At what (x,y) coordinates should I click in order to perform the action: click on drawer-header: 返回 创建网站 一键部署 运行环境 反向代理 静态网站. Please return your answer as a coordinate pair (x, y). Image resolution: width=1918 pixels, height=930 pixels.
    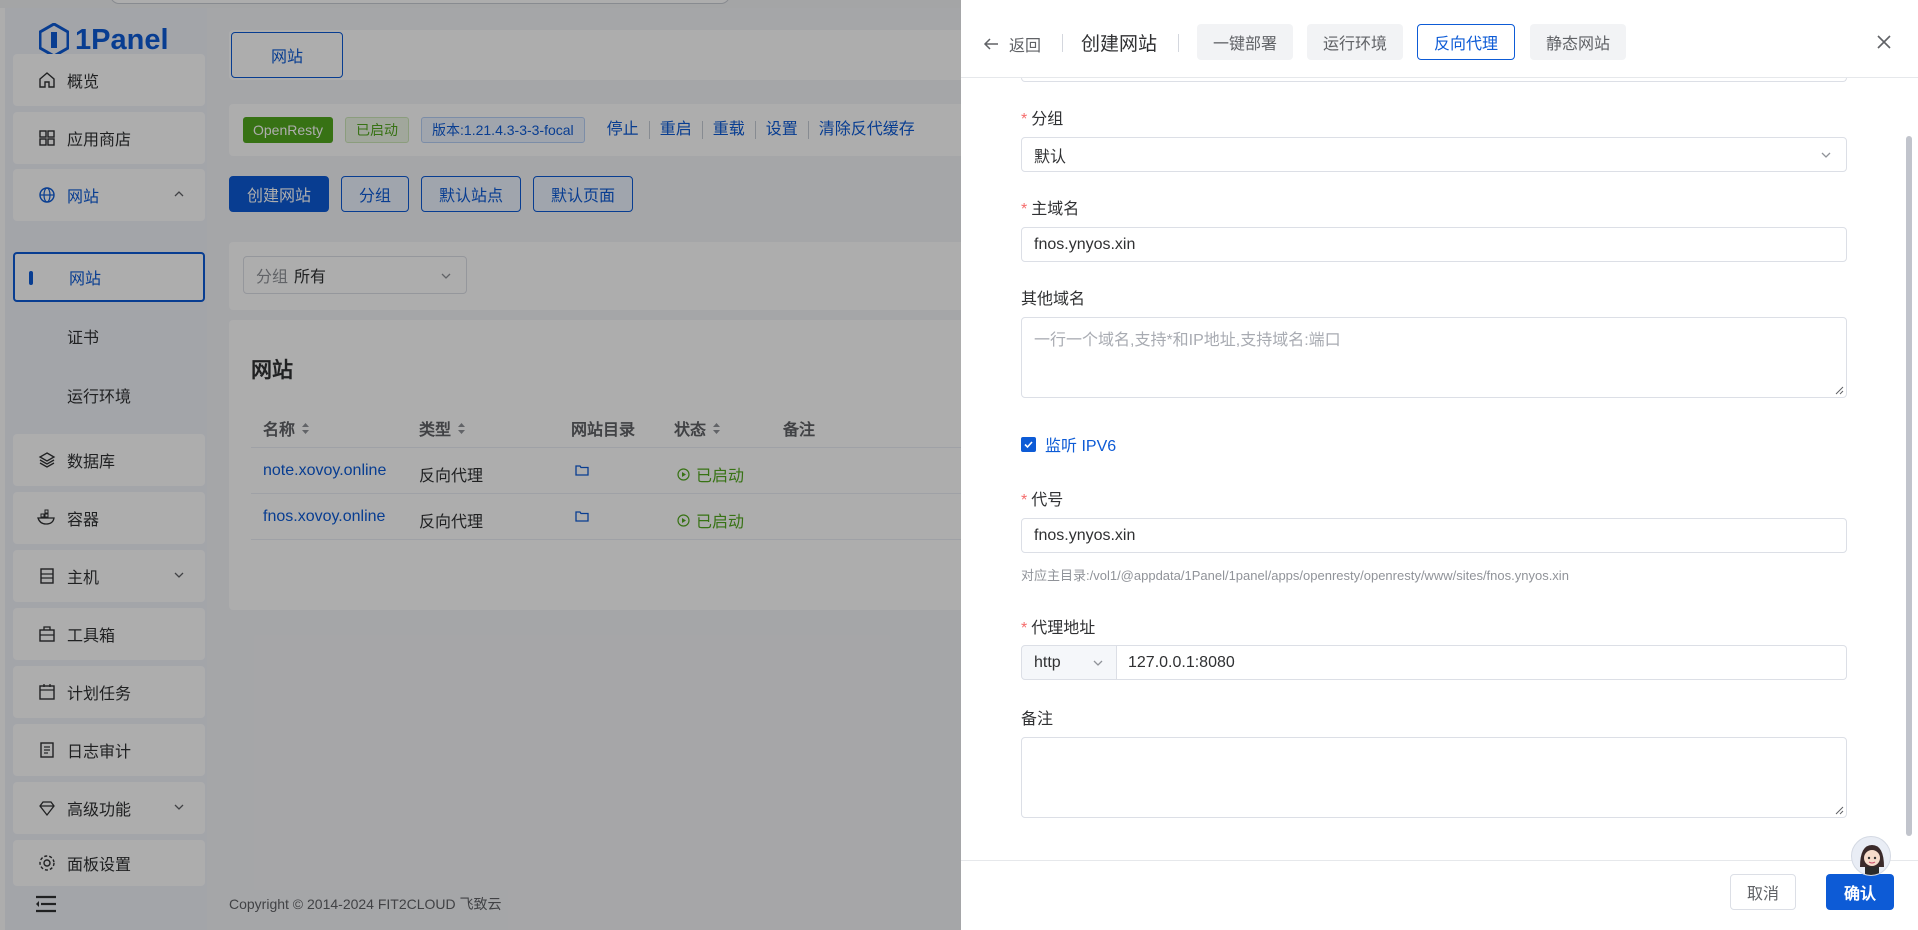
    Looking at the image, I should click on (1439, 39).